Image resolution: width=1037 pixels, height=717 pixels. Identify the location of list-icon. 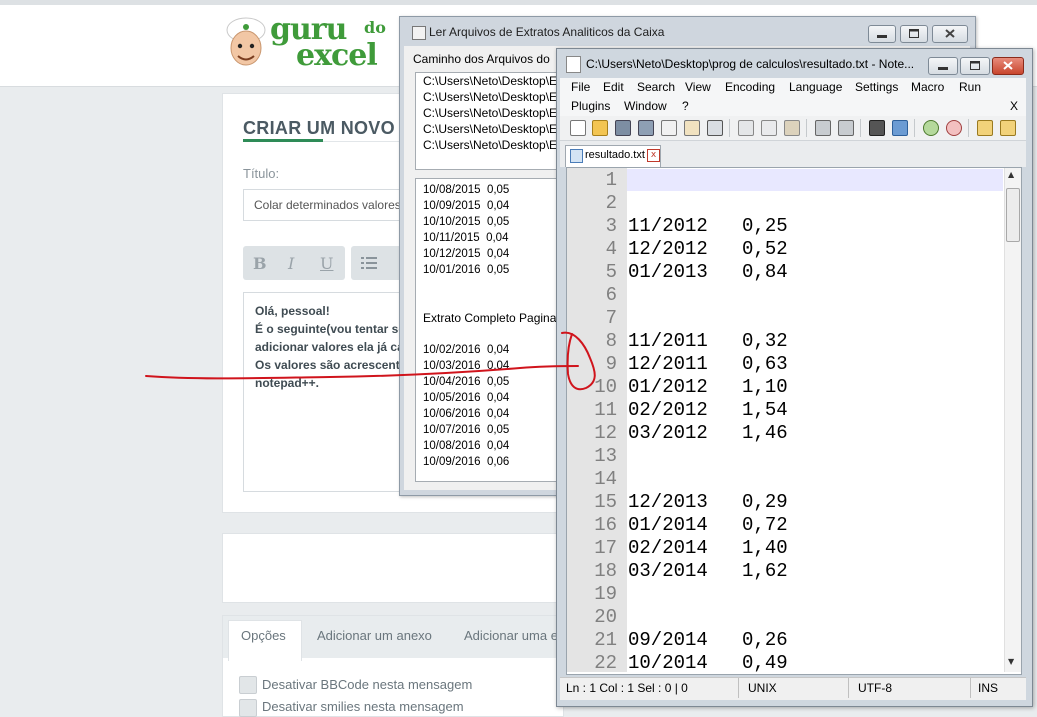
(369, 263).